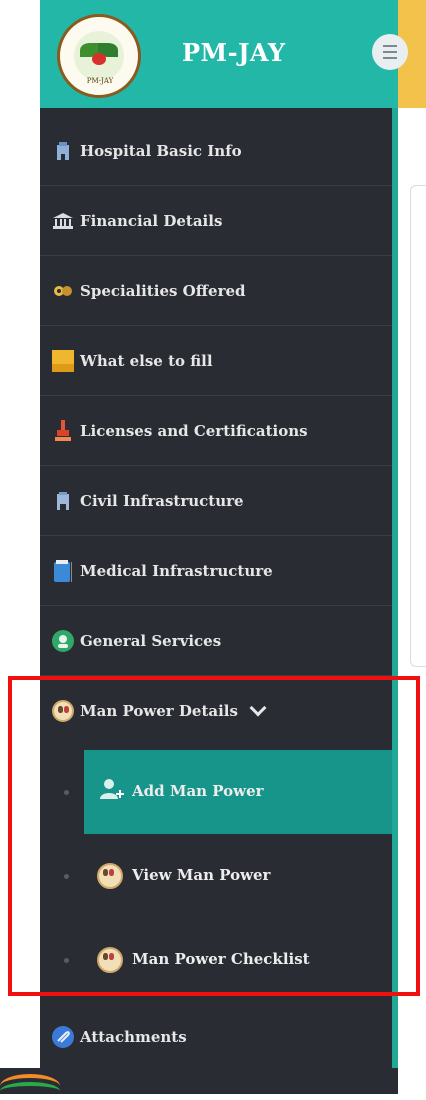 The height and width of the screenshot is (1100, 426). What do you see at coordinates (63, 501) in the screenshot?
I see `building-icon` at bounding box center [63, 501].